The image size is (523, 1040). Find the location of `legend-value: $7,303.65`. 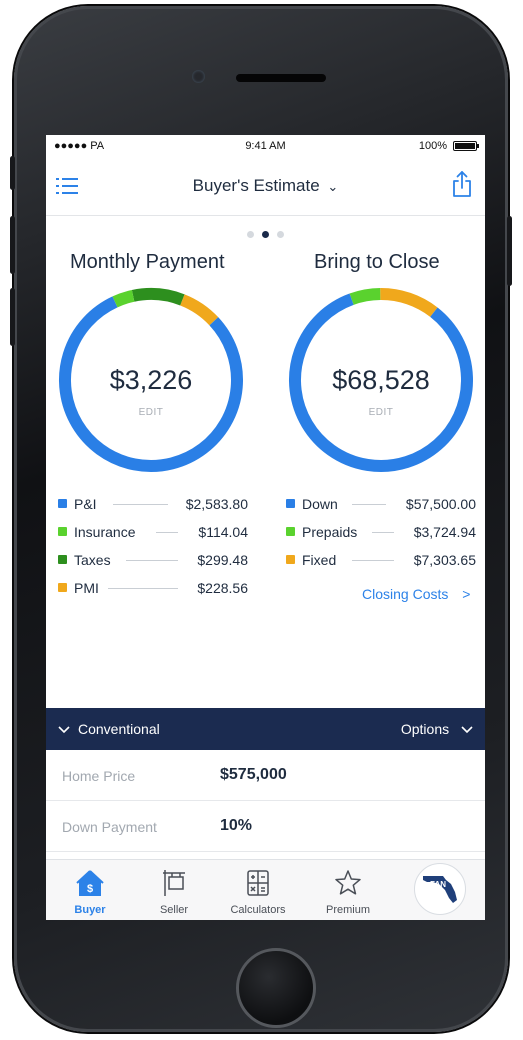

legend-value: $7,303.65 is located at coordinates (444, 560).